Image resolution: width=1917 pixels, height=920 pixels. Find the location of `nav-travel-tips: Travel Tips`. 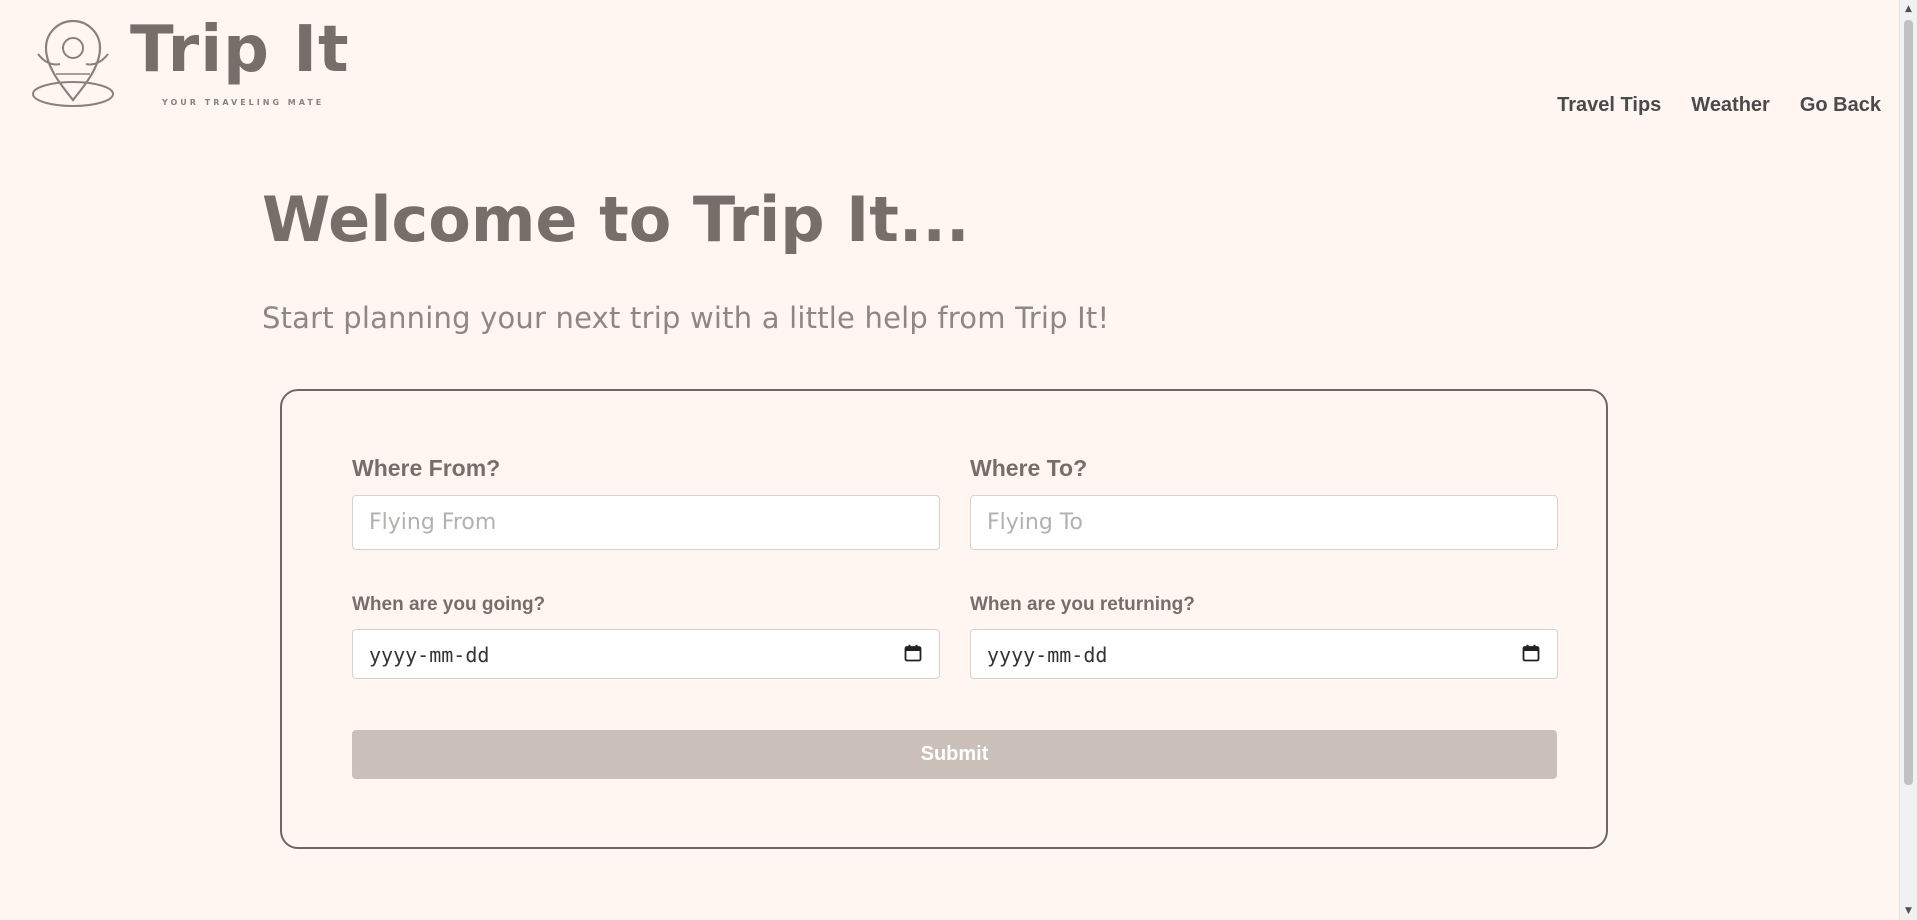

nav-travel-tips: Travel Tips is located at coordinates (1609, 105).